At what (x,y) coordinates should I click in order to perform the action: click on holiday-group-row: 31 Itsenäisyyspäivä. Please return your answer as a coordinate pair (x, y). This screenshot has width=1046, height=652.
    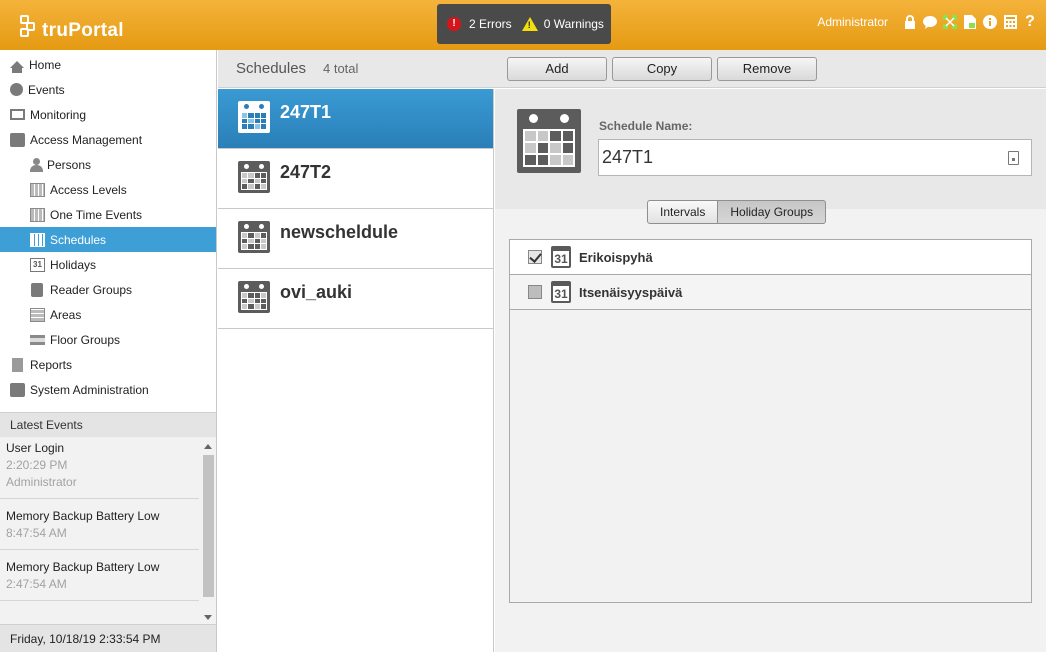
    Looking at the image, I should click on (770, 292).